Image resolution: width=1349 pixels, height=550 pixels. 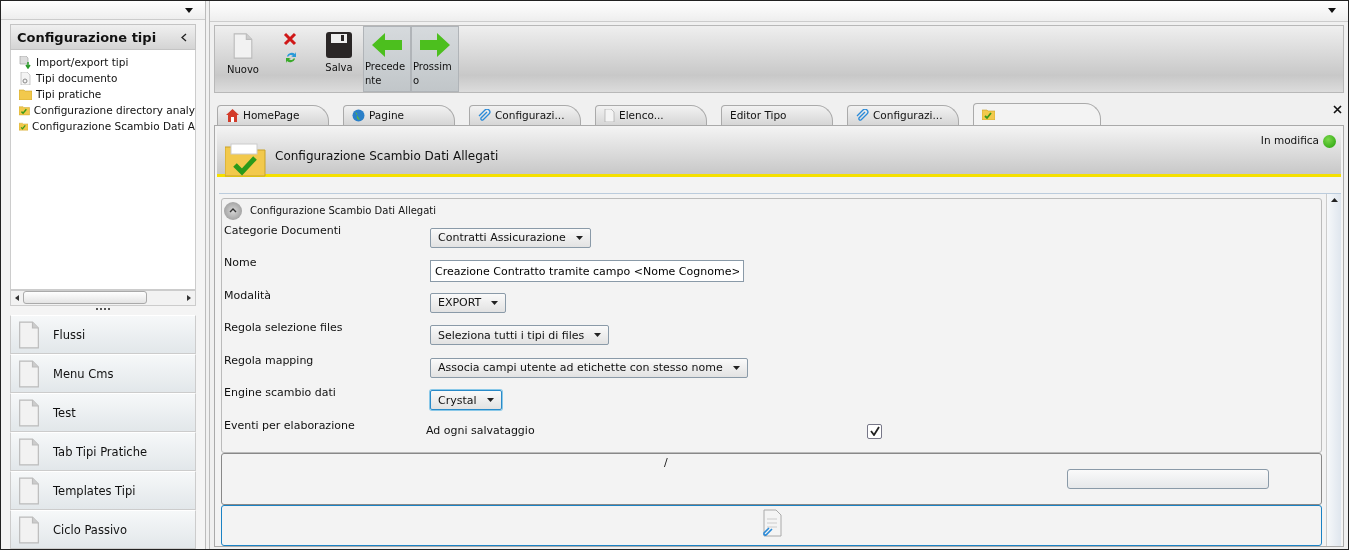 What do you see at coordinates (107, 62) in the screenshot?
I see `tree-item: Import/export tipi` at bounding box center [107, 62].